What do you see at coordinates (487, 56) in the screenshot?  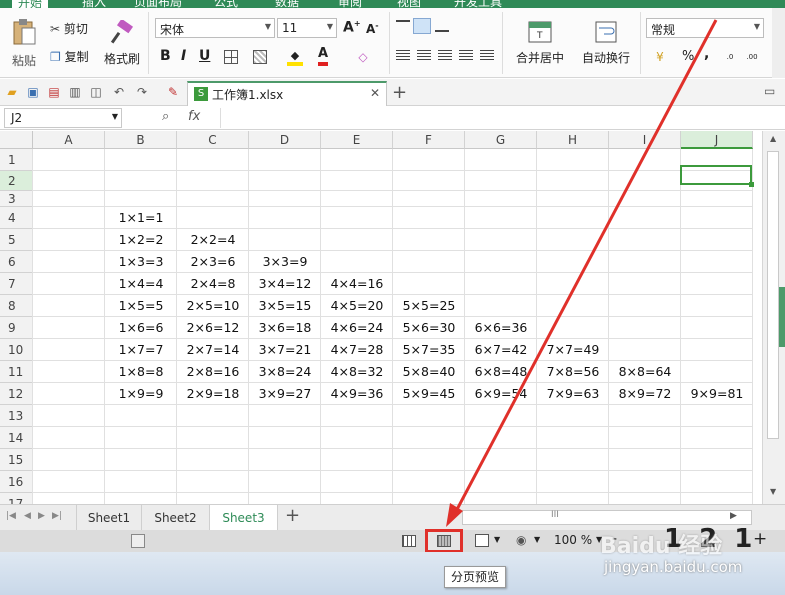 I see `distribute-icon` at bounding box center [487, 56].